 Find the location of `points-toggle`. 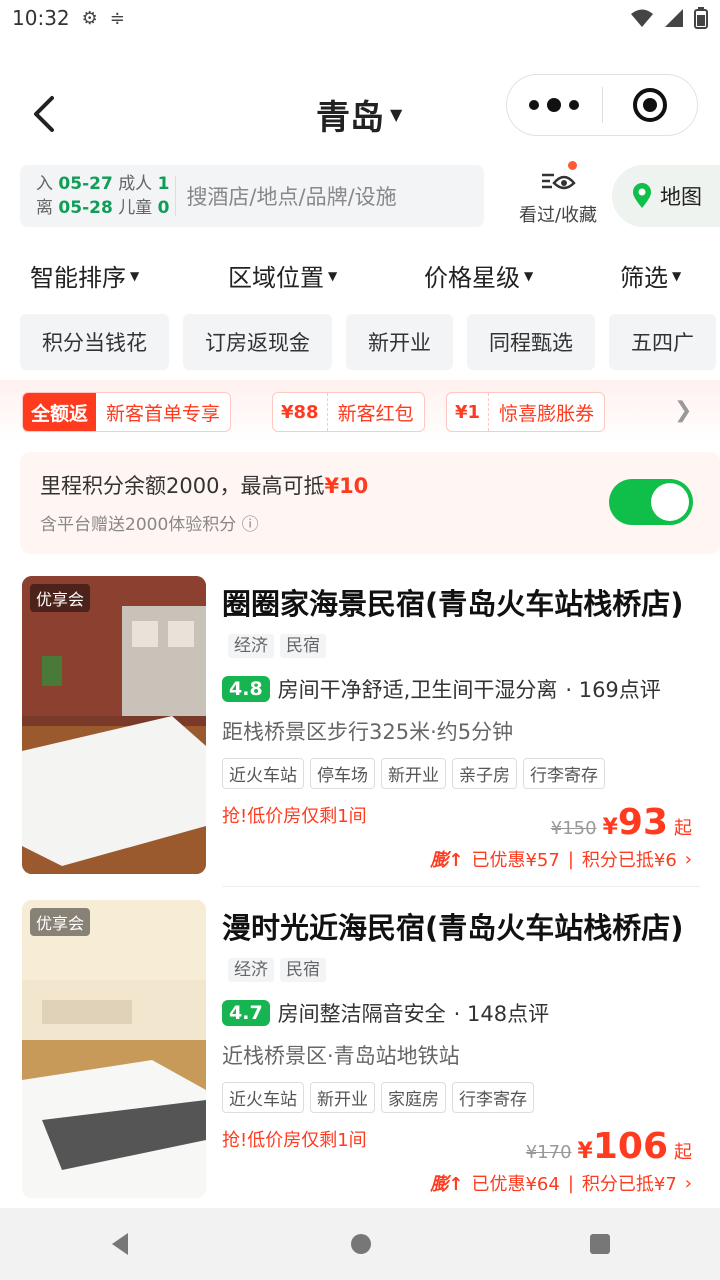

points-toggle is located at coordinates (651, 502).